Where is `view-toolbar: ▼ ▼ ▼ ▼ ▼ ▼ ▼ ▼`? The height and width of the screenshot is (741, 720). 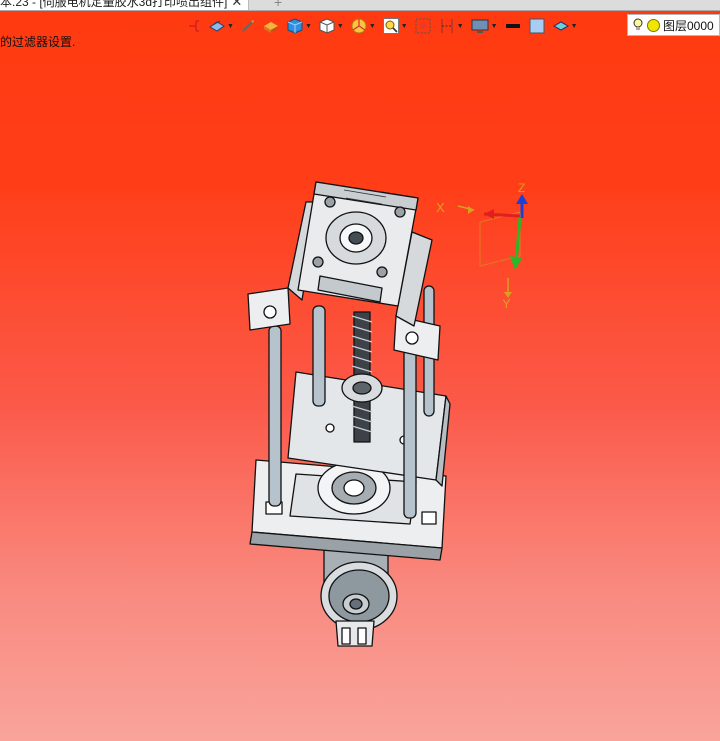
view-toolbar: ▼ ▼ ▼ ▼ ▼ ▼ ▼ ▼ is located at coordinates (385, 26).